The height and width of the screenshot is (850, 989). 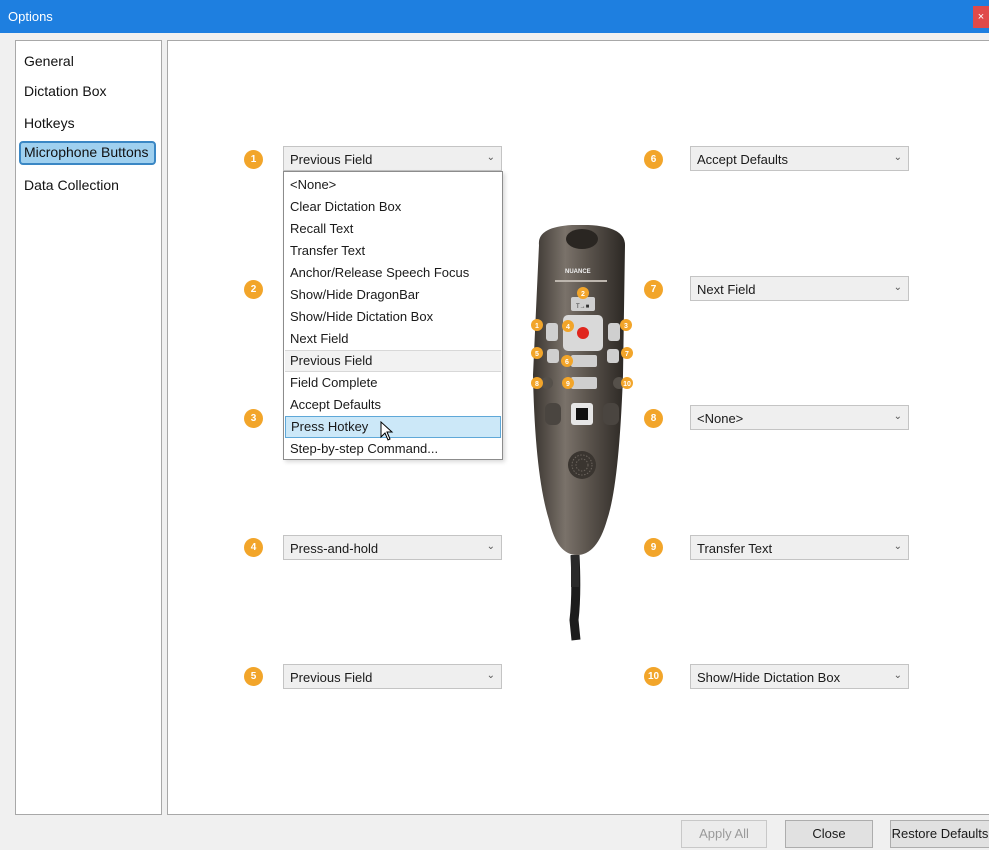 I want to click on select-value: <None>, so click(x=720, y=418).